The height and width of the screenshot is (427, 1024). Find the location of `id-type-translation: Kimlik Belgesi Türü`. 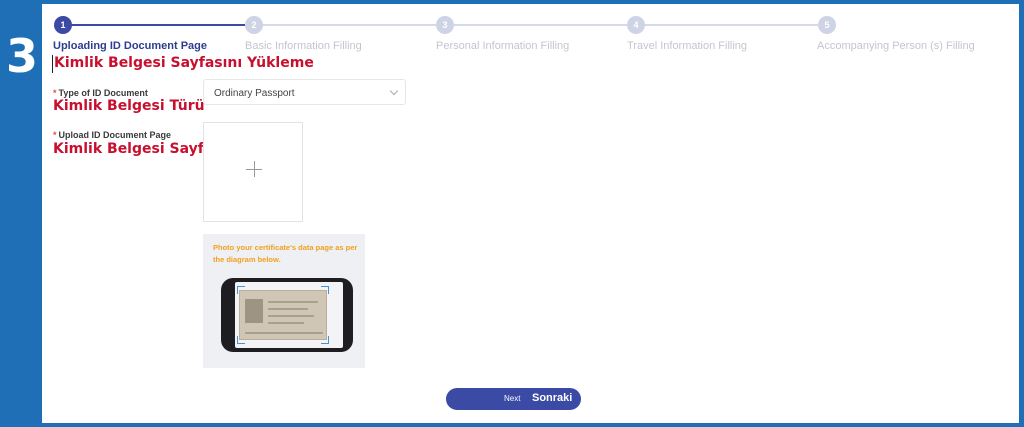

id-type-translation: Kimlik Belgesi Türü is located at coordinates (129, 106).